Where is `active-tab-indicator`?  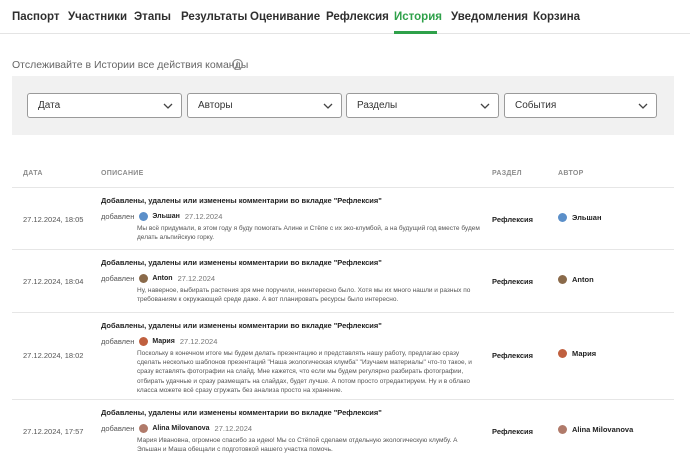
active-tab-indicator is located at coordinates (415, 32).